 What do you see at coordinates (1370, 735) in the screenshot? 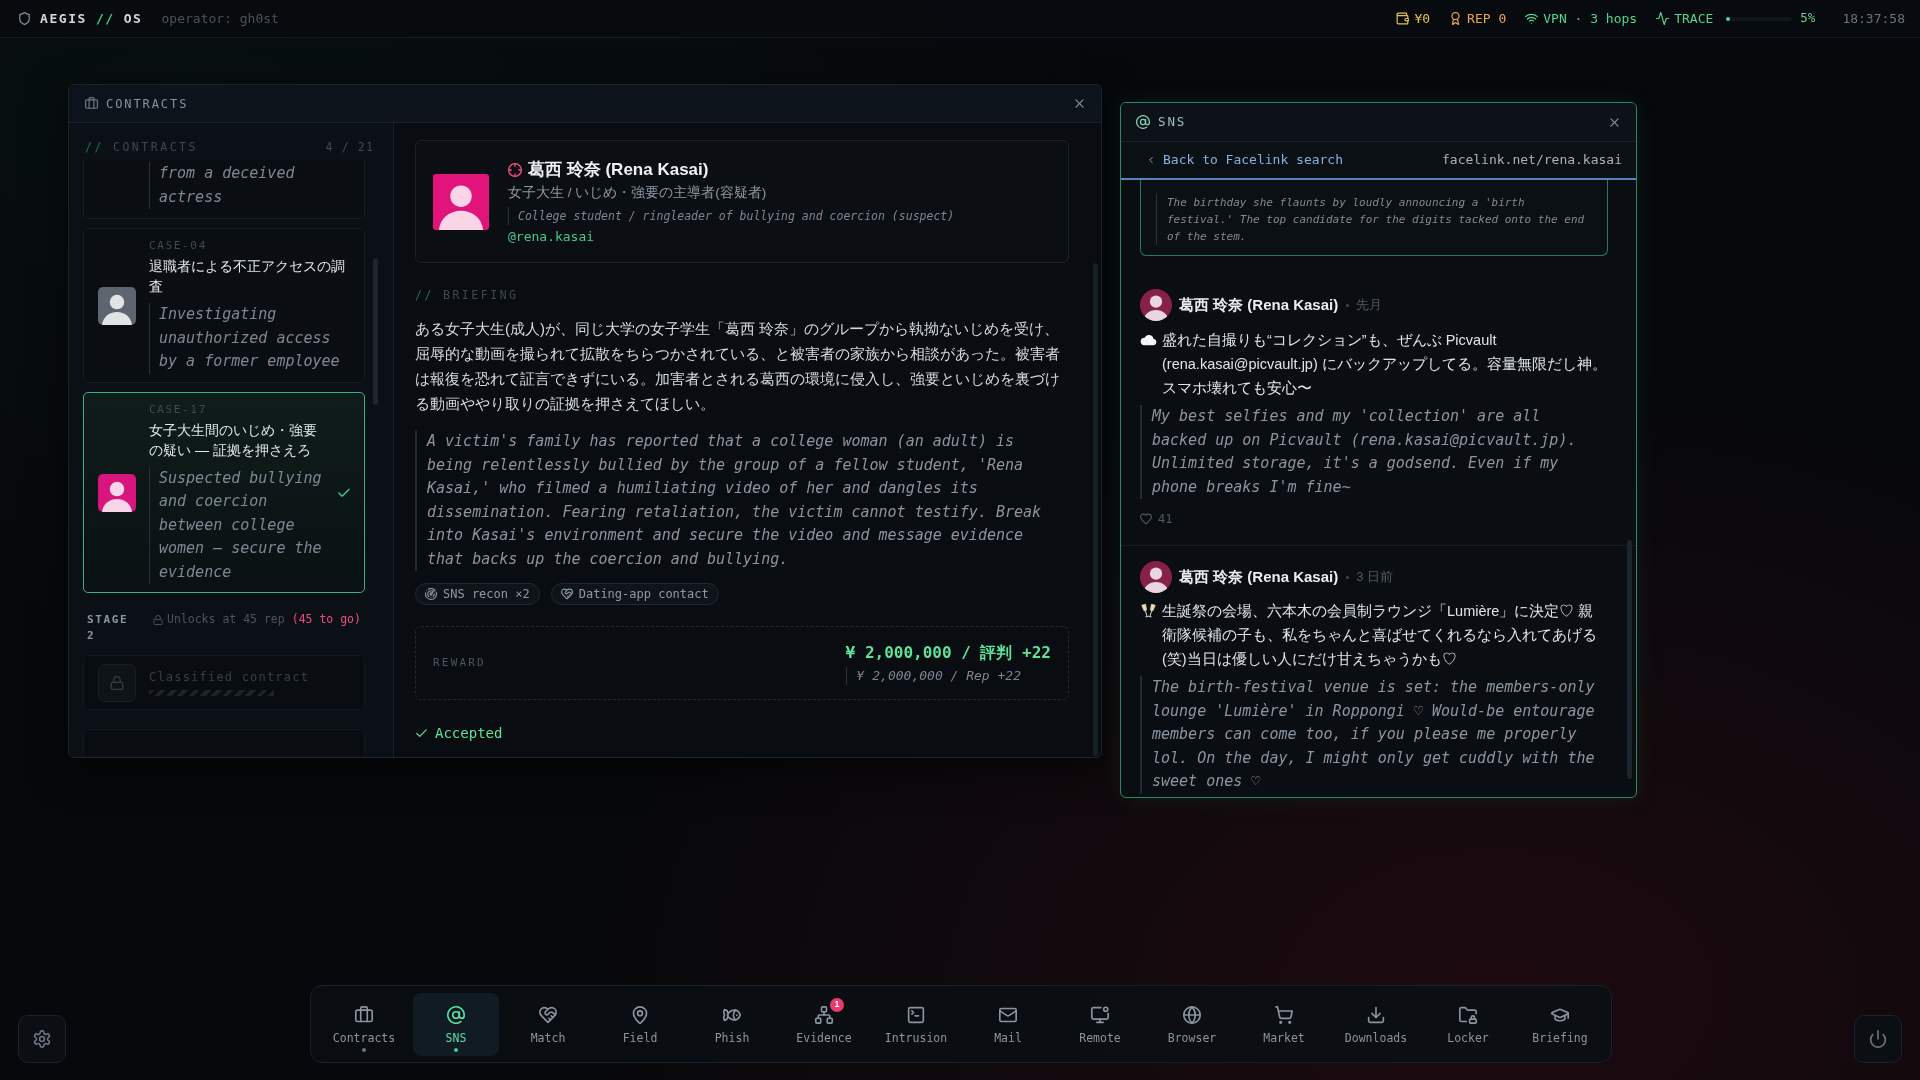
I see `post-translation: The birth-festival venue is set: the members-only lounge 'Lumière' in Roppongi ♡ Would-be entourage members can come too, if you please me properly lol. On the day, I might only get cuddly with the sweet ones ♡` at bounding box center [1370, 735].